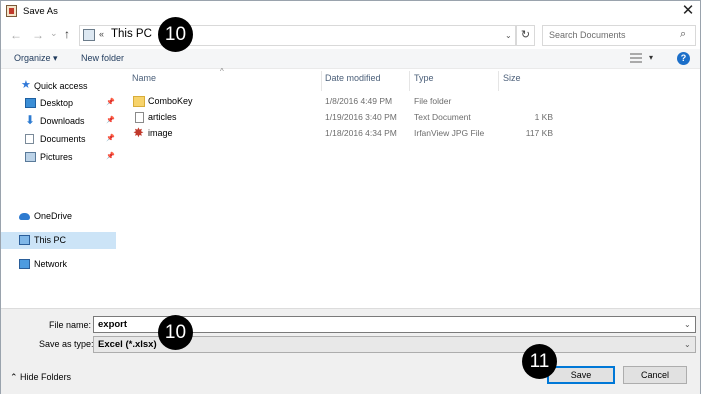 This screenshot has width=701, height=394. What do you see at coordinates (512, 78) in the screenshot?
I see `column-header-size: Size` at bounding box center [512, 78].